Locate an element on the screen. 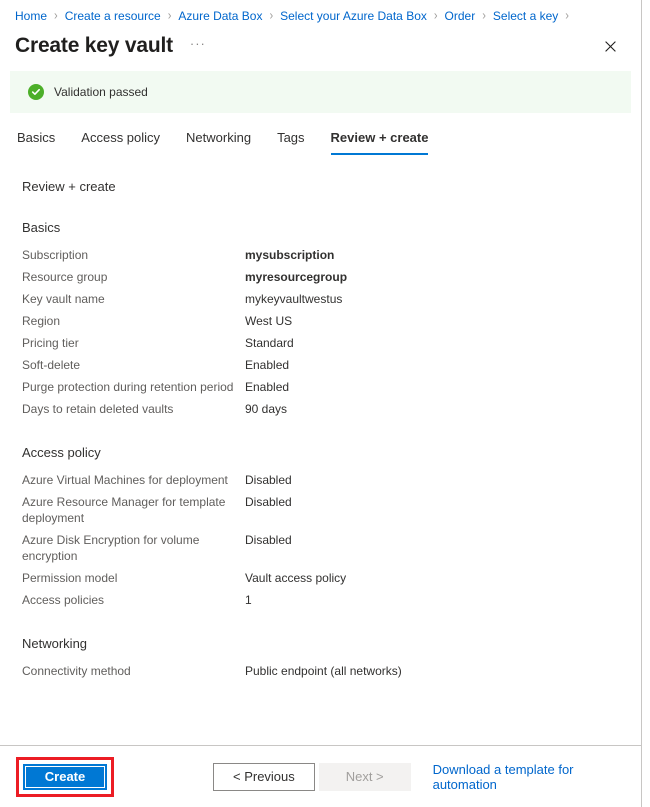  breadcrumb-item-azure-data-box: Azure Data Box is located at coordinates (220, 16).